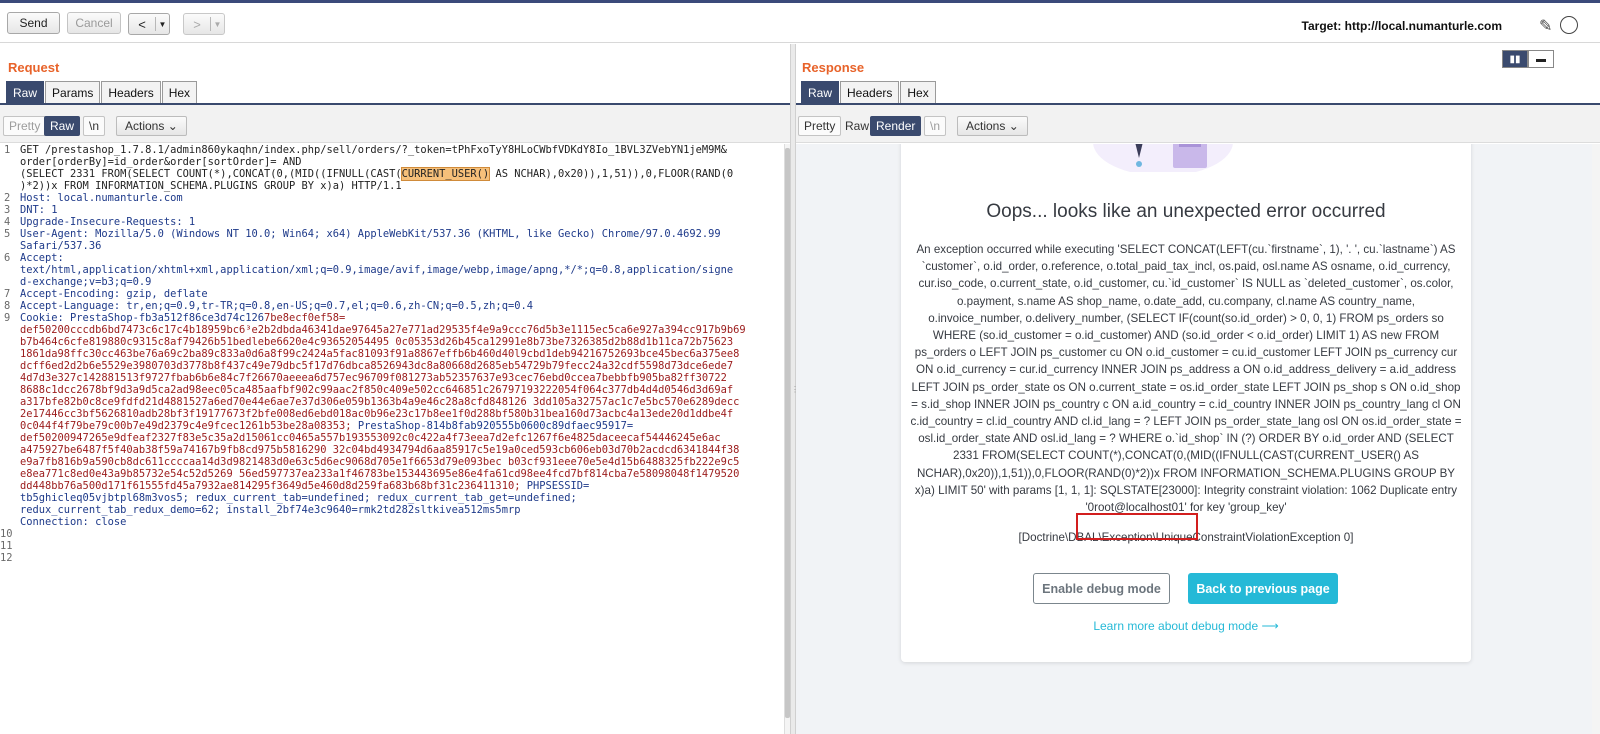 The height and width of the screenshot is (734, 1600). Describe the element at coordinates (918, 92) in the screenshot. I see `response-tab-hex: Hex` at that location.